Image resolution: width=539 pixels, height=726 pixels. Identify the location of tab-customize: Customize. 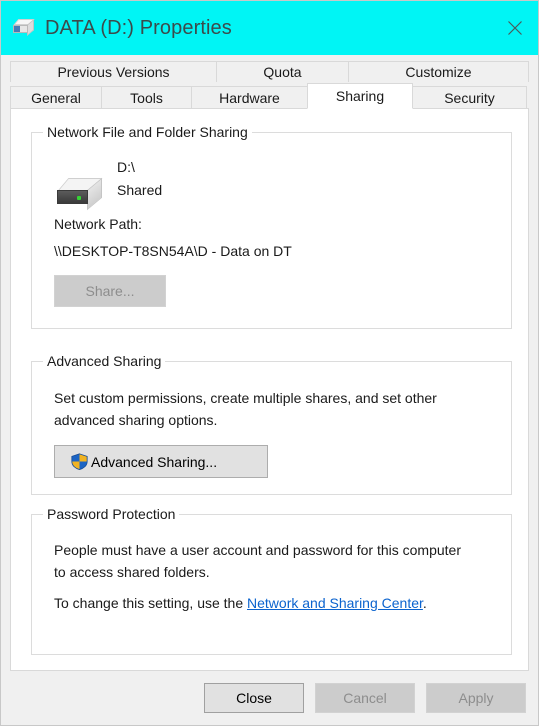
(438, 71).